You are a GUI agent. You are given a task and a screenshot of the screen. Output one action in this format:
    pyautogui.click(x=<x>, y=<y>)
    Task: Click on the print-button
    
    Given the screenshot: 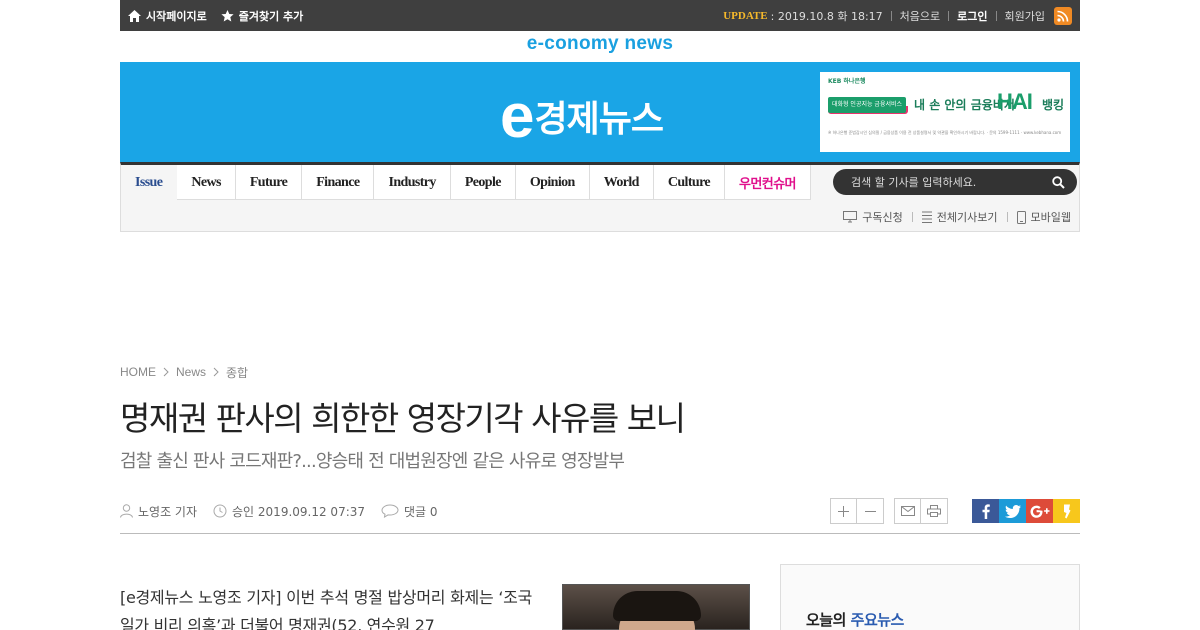 What is the action you would take?
    pyautogui.click(x=934, y=511)
    